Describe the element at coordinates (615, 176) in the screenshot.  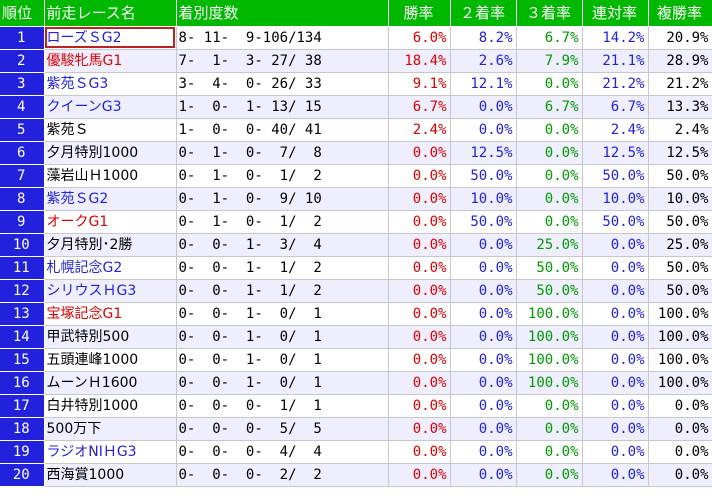
I see `rentai-rate-cell: 50.0%` at that location.